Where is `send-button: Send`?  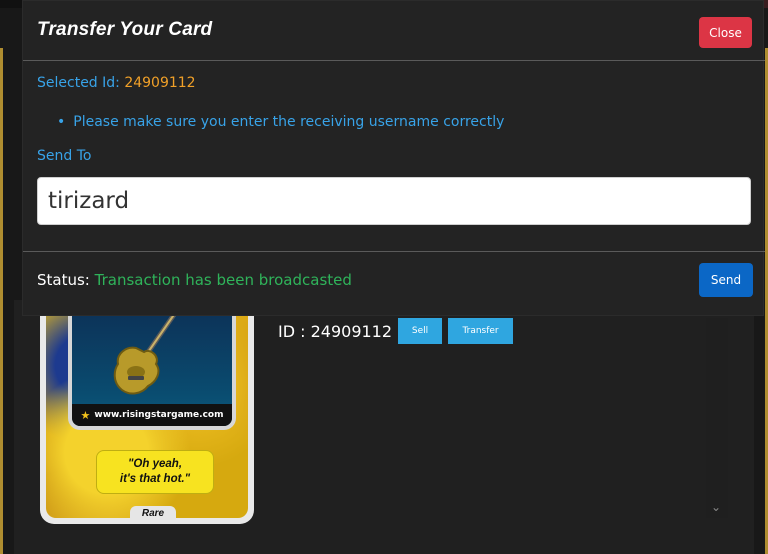 send-button: Send is located at coordinates (726, 280).